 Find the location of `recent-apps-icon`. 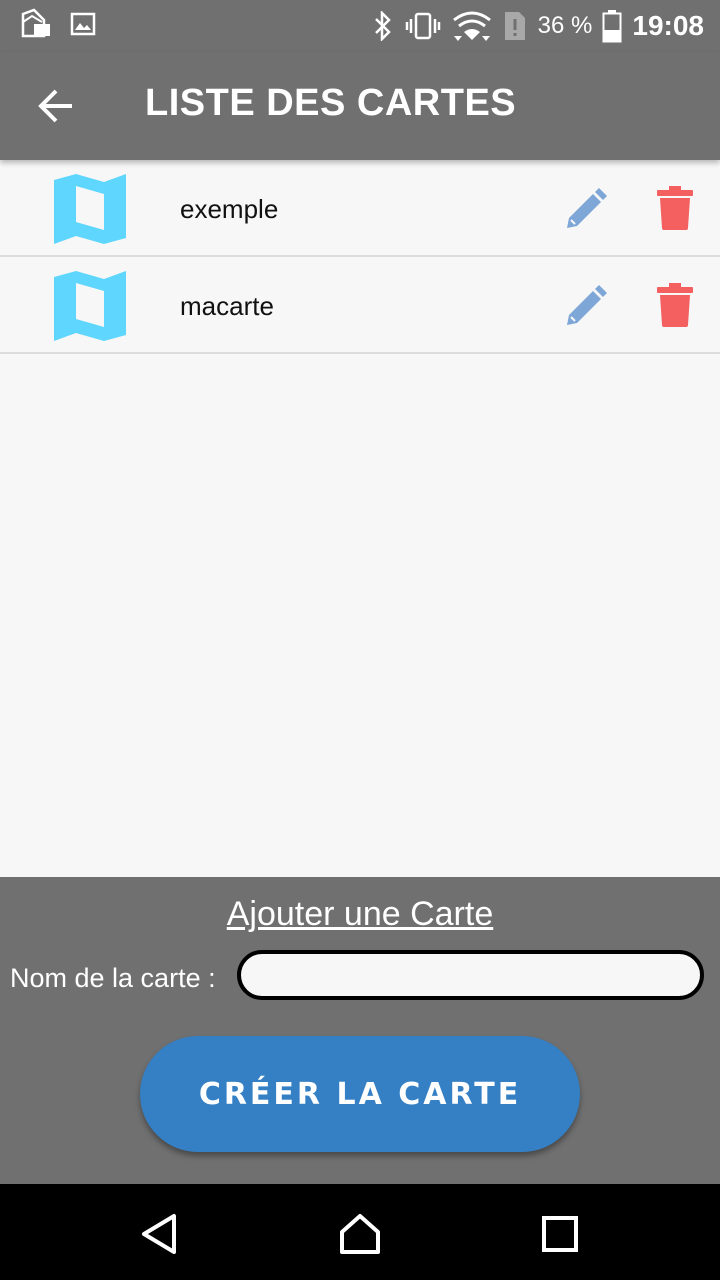

recent-apps-icon is located at coordinates (560, 1234).